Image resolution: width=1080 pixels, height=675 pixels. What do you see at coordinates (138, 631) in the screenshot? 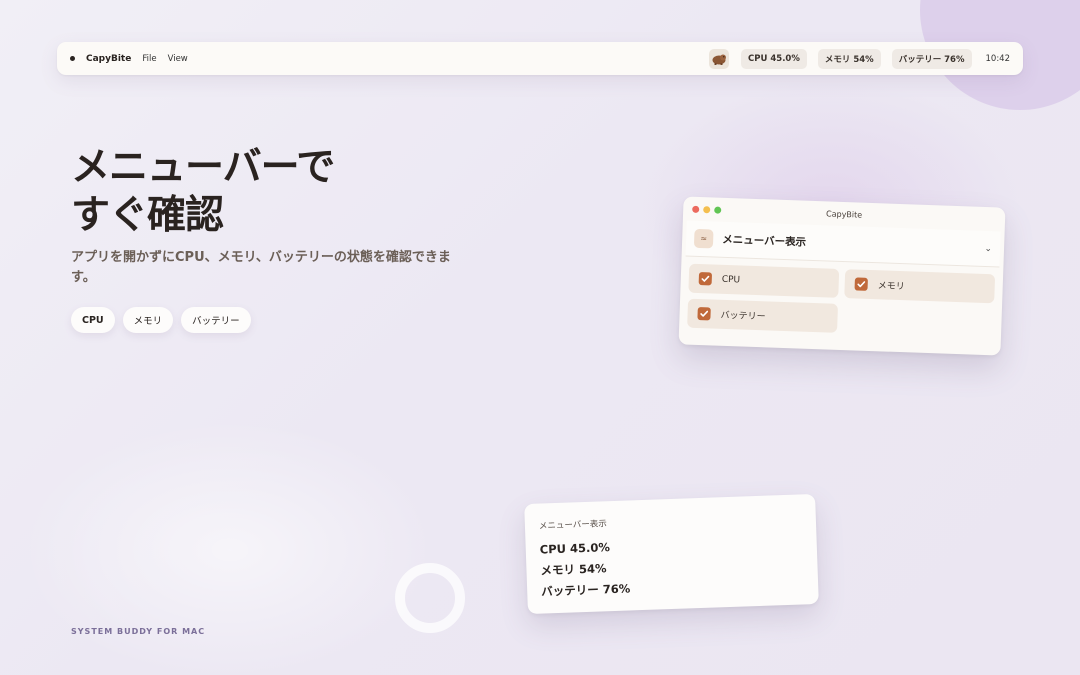
I see `tagline: SYSTEM BUDDY FOR MAC` at bounding box center [138, 631].